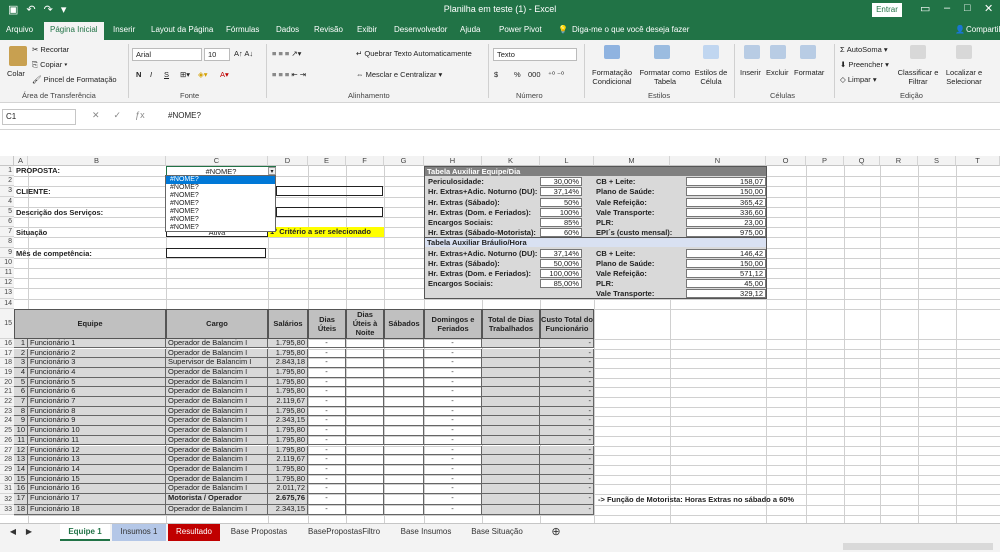  Describe the element at coordinates (612, 52) in the screenshot. I see `conditional-format-icon` at that location.